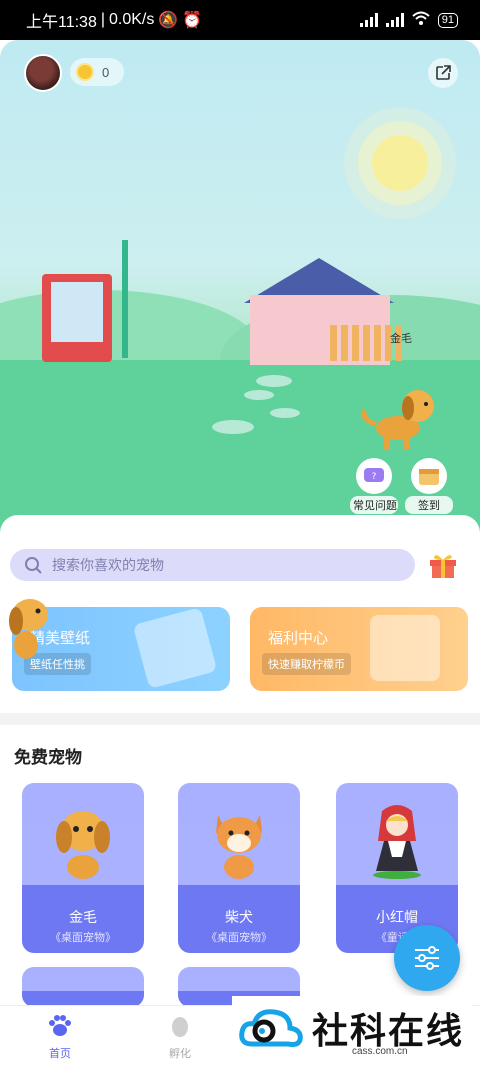 This screenshot has height=1067, width=480. Describe the element at coordinates (175, 648) in the screenshot. I see `wallpaper-illustration` at that location.